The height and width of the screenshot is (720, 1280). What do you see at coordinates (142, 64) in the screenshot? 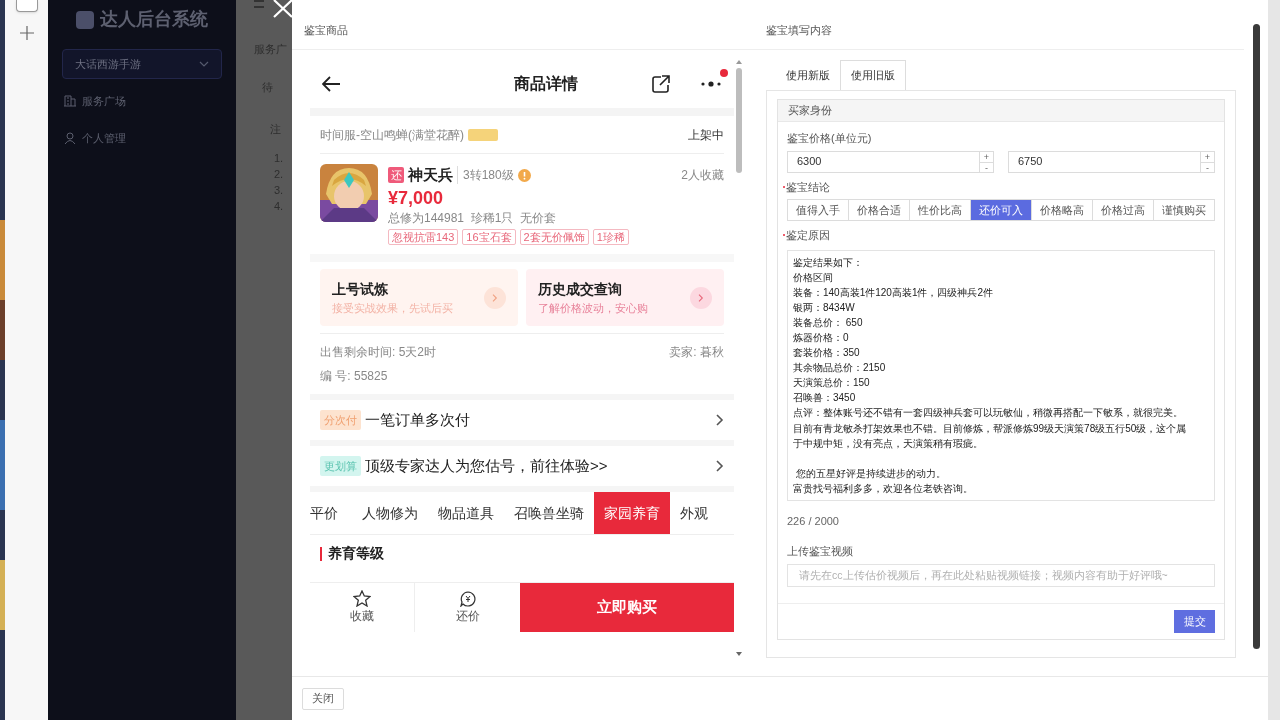
I see `game-select: 大话西游手游` at bounding box center [142, 64].